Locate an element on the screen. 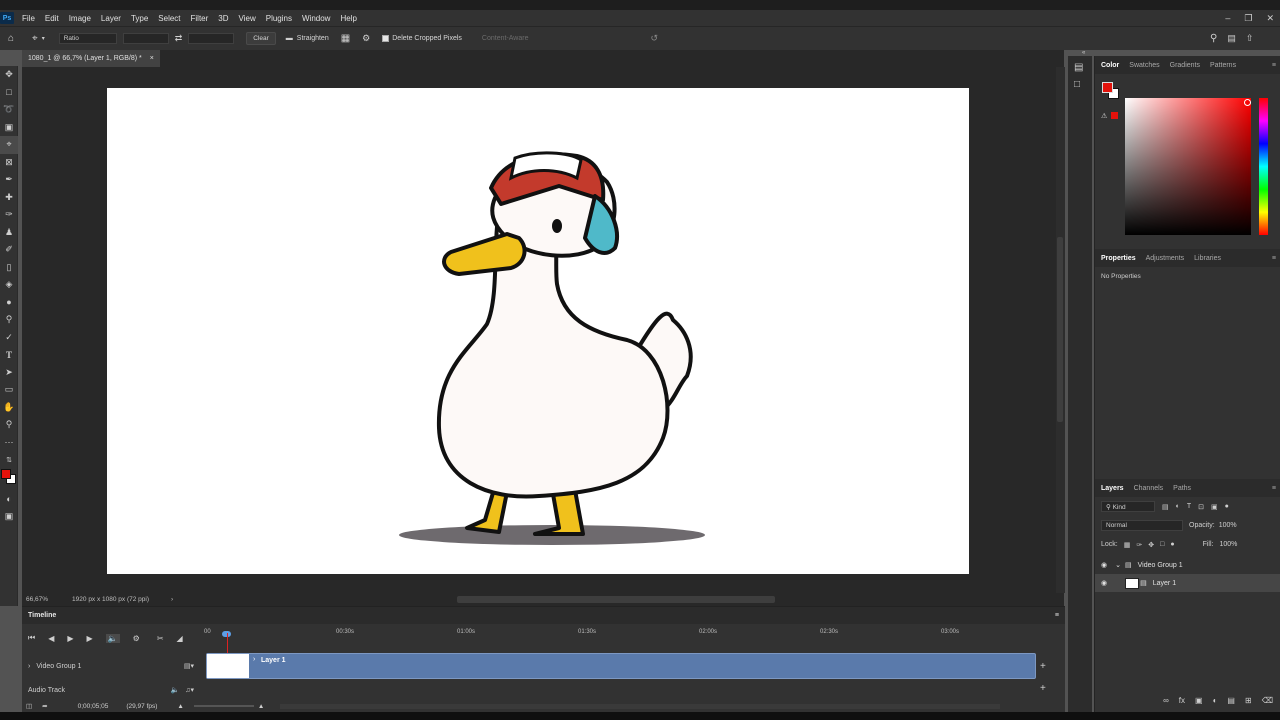 The image size is (1280, 720). crop-tool-icon: ⌖ is located at coordinates (35, 38).